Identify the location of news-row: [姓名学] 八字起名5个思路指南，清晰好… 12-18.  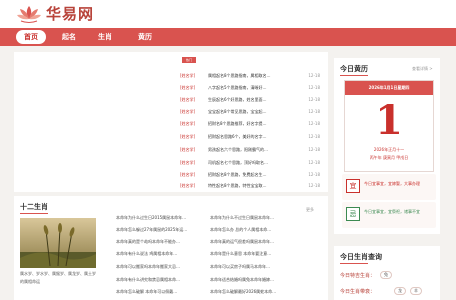
(250, 88).